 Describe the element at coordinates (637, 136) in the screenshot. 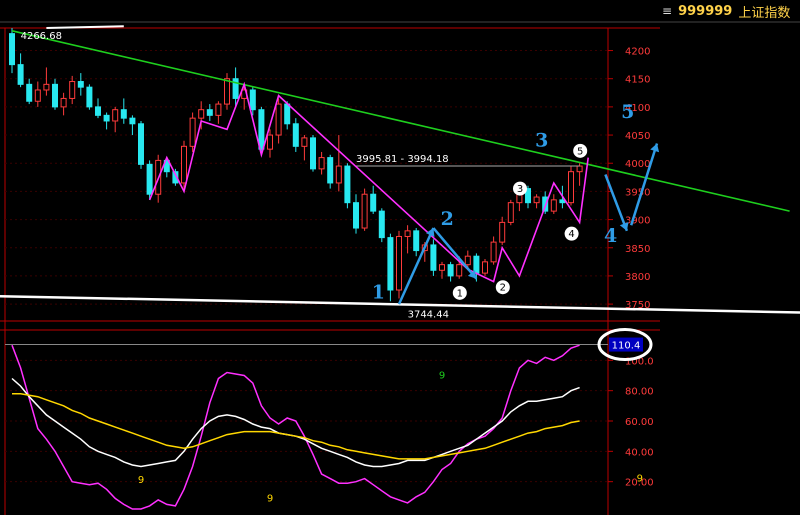

I see `y-tick-label: 4050` at that location.